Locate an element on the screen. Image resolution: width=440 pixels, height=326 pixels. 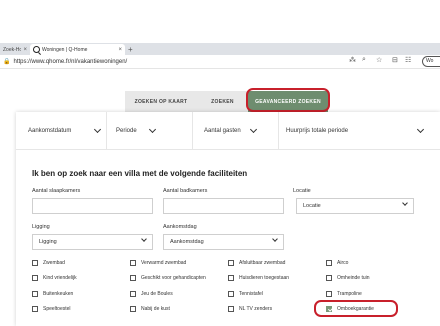
browser-tab-active: Woningen | Q-Home × is located at coordinates (77, 49).